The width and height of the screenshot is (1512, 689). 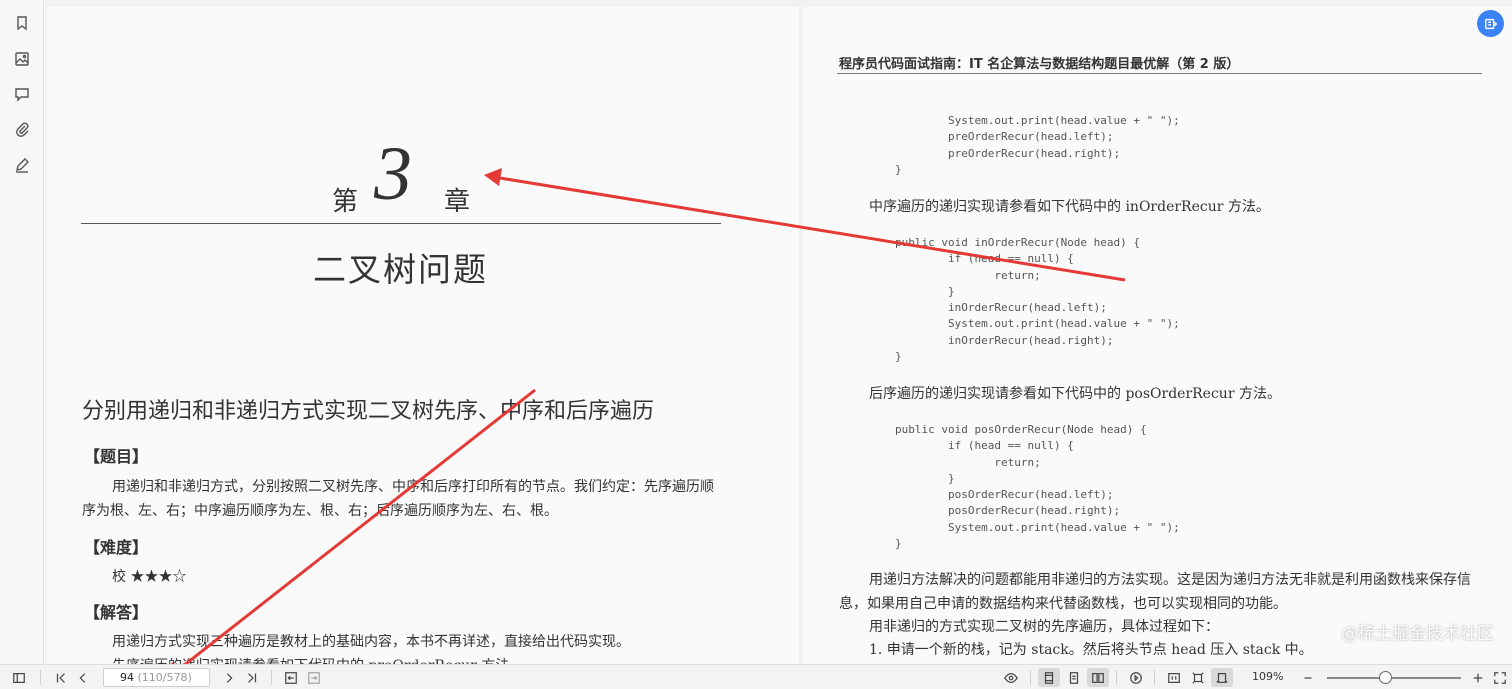 What do you see at coordinates (149, 577) in the screenshot?
I see `difficulty-value: 校 ★★★☆` at bounding box center [149, 577].